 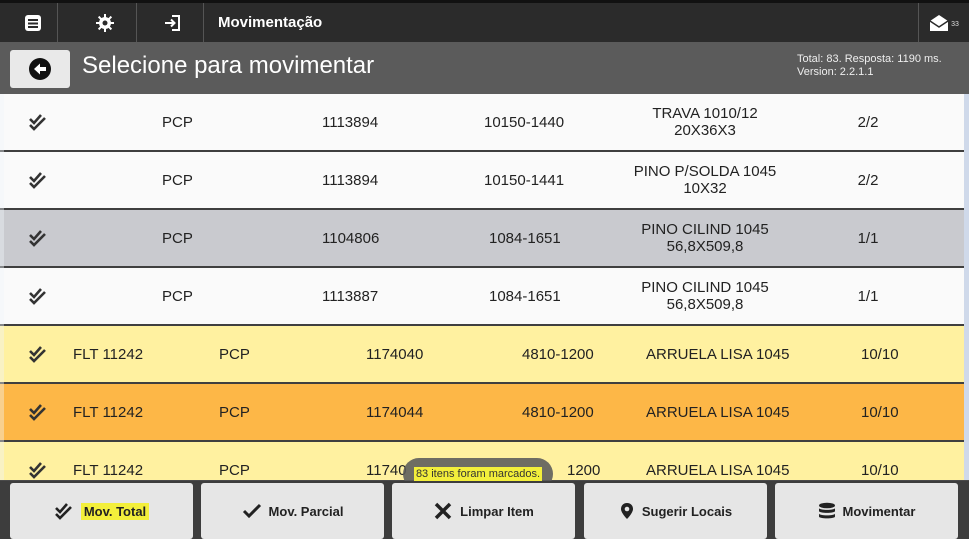 I want to click on back-button, so click(x=40, y=69).